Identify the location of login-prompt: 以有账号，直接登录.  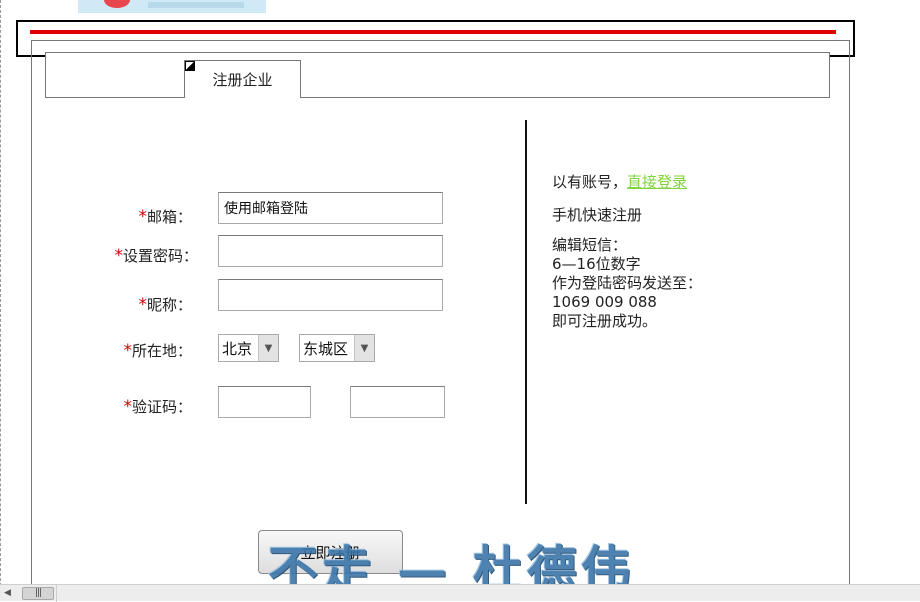
(619, 182).